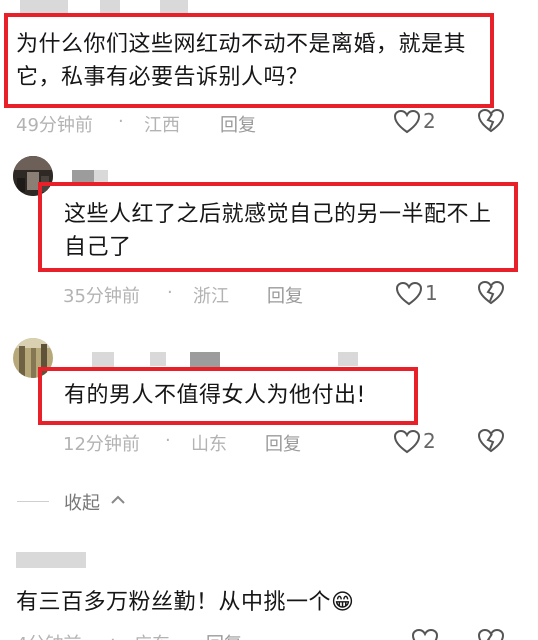  I want to click on like-button: 1, so click(420, 294).